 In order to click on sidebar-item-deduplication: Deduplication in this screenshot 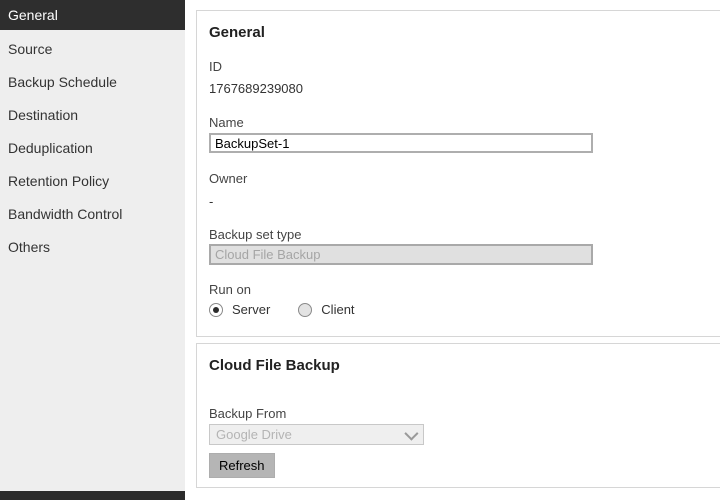, I will do `click(92, 148)`.